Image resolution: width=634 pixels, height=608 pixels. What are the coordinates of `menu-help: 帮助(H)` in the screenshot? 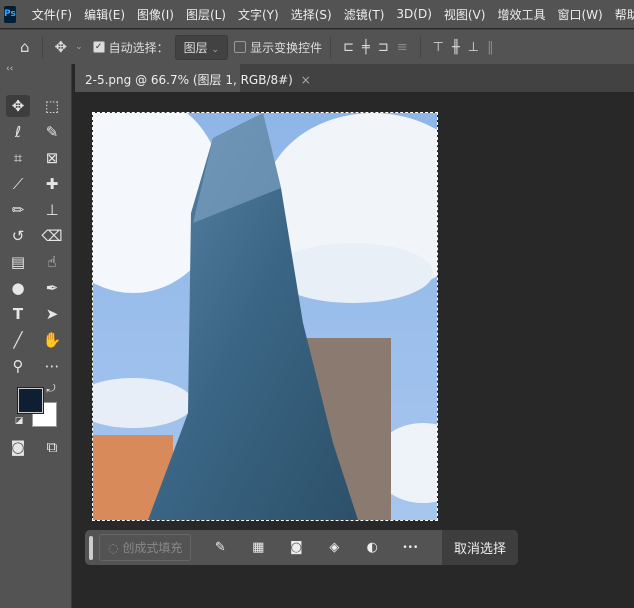 It's located at (621, 14).